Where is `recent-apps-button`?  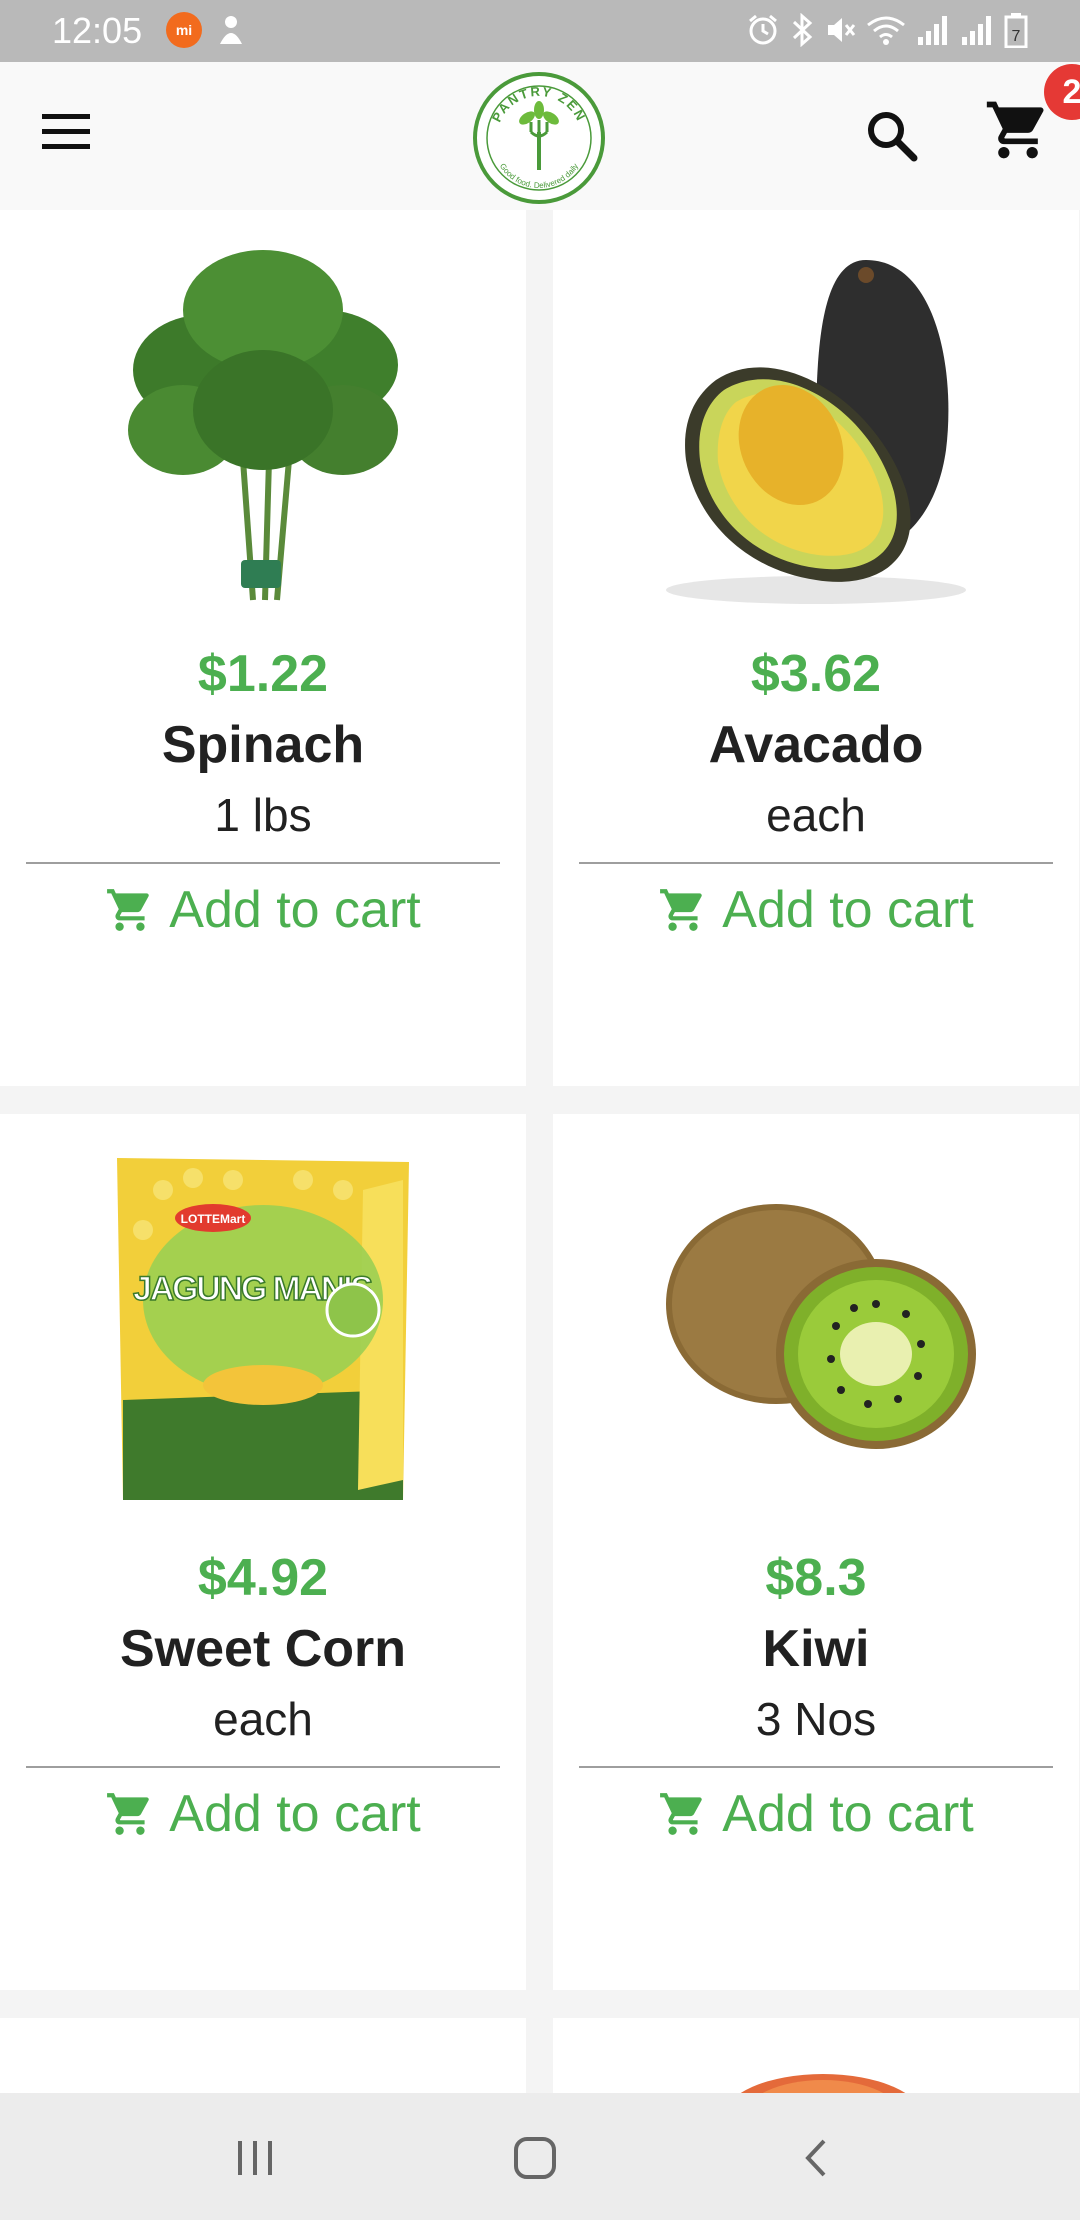
recent-apps-button is located at coordinates (255, 2158).